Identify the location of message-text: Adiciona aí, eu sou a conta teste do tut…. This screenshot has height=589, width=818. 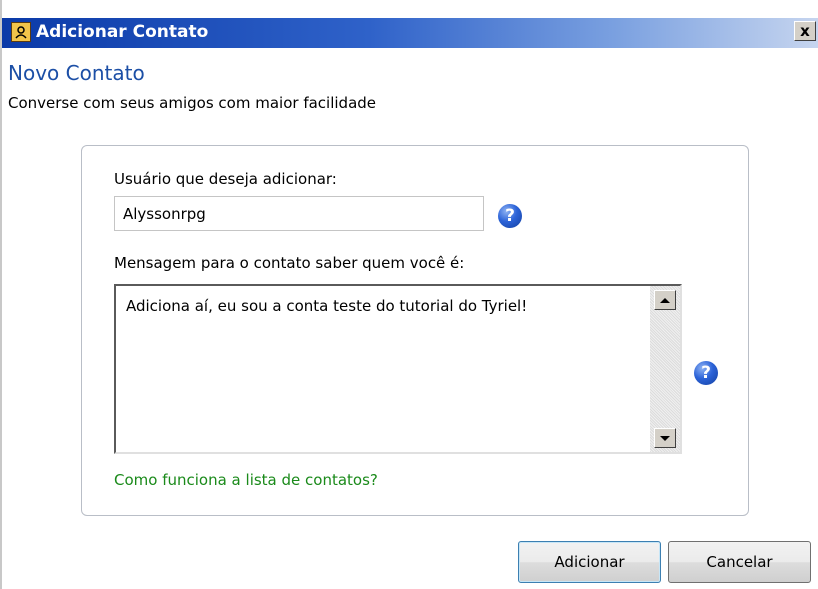
(327, 306).